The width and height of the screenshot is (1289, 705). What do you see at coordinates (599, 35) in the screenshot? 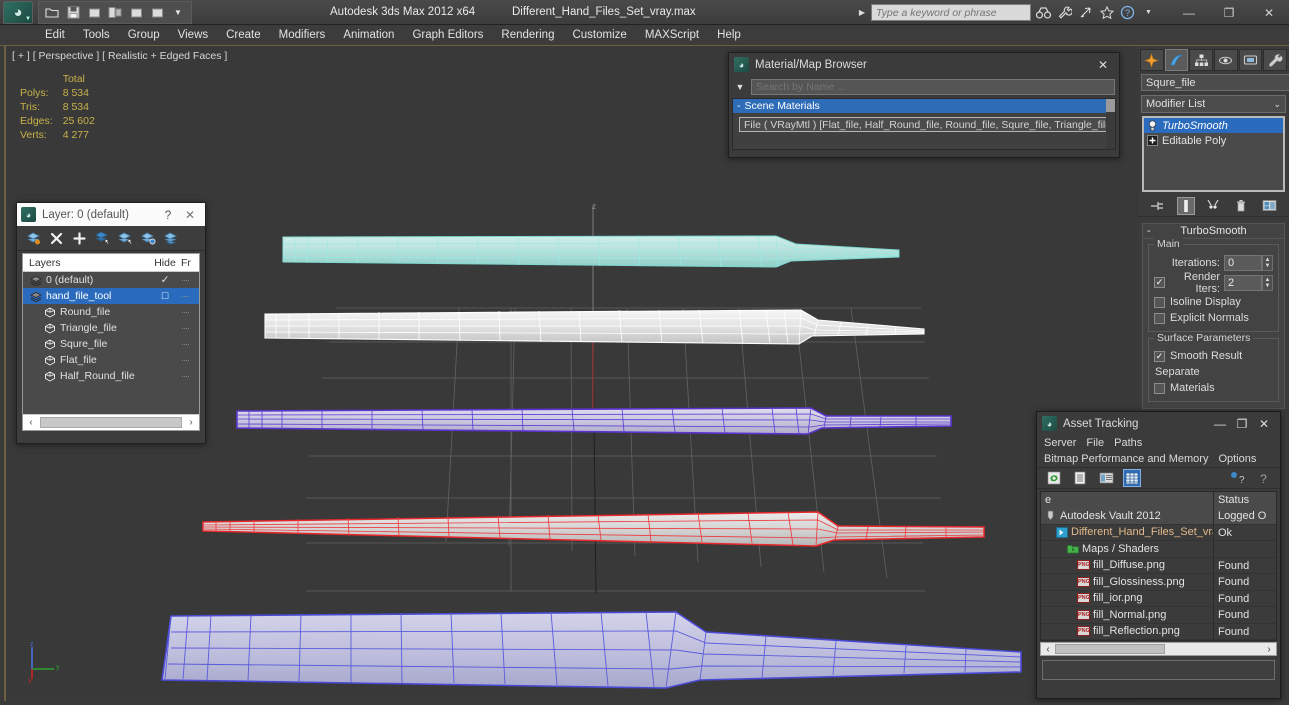
I see `menu-item-customize: Customize` at bounding box center [599, 35].